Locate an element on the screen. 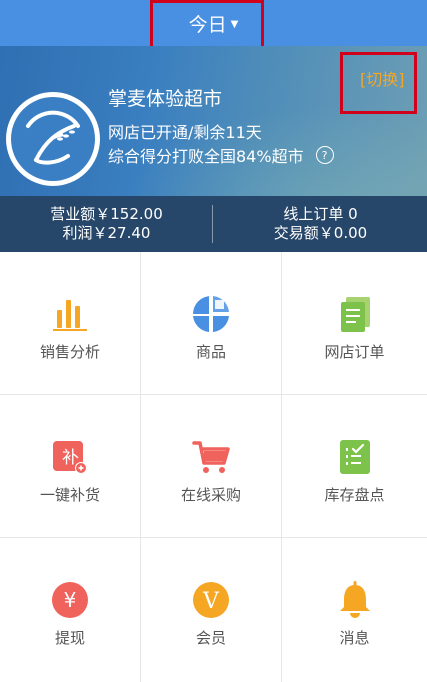 This screenshot has width=427, height=682. grid-item-label: 一键补货 is located at coordinates (69, 495).